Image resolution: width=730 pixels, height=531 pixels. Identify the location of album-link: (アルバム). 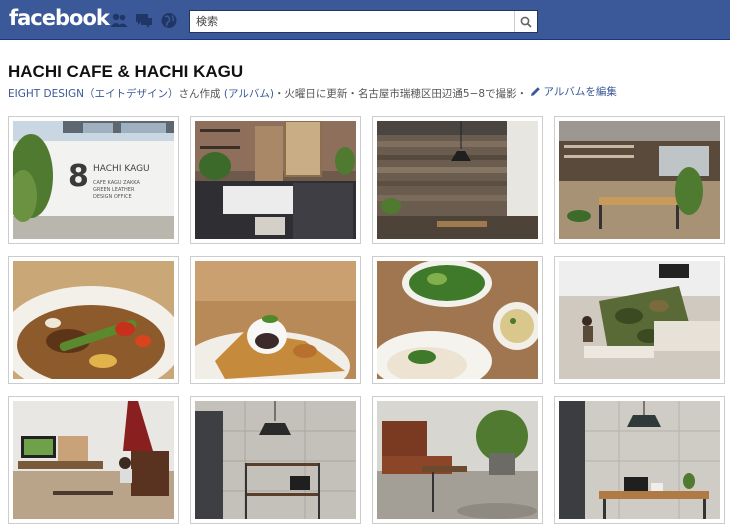
(249, 94).